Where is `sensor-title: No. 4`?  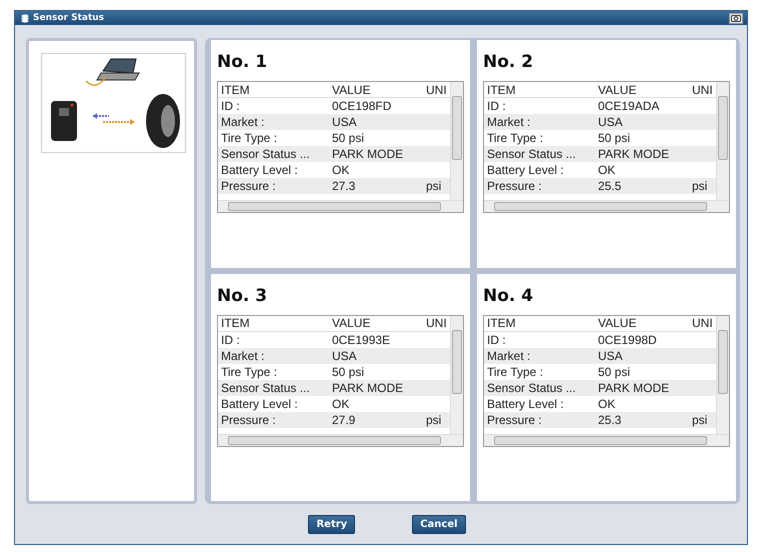 sensor-title: No. 4 is located at coordinates (508, 297).